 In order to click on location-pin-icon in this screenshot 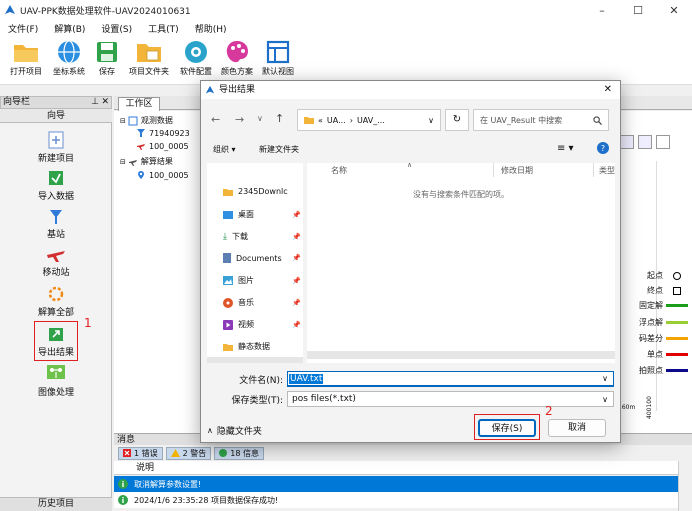, I will do `click(141, 175)`.